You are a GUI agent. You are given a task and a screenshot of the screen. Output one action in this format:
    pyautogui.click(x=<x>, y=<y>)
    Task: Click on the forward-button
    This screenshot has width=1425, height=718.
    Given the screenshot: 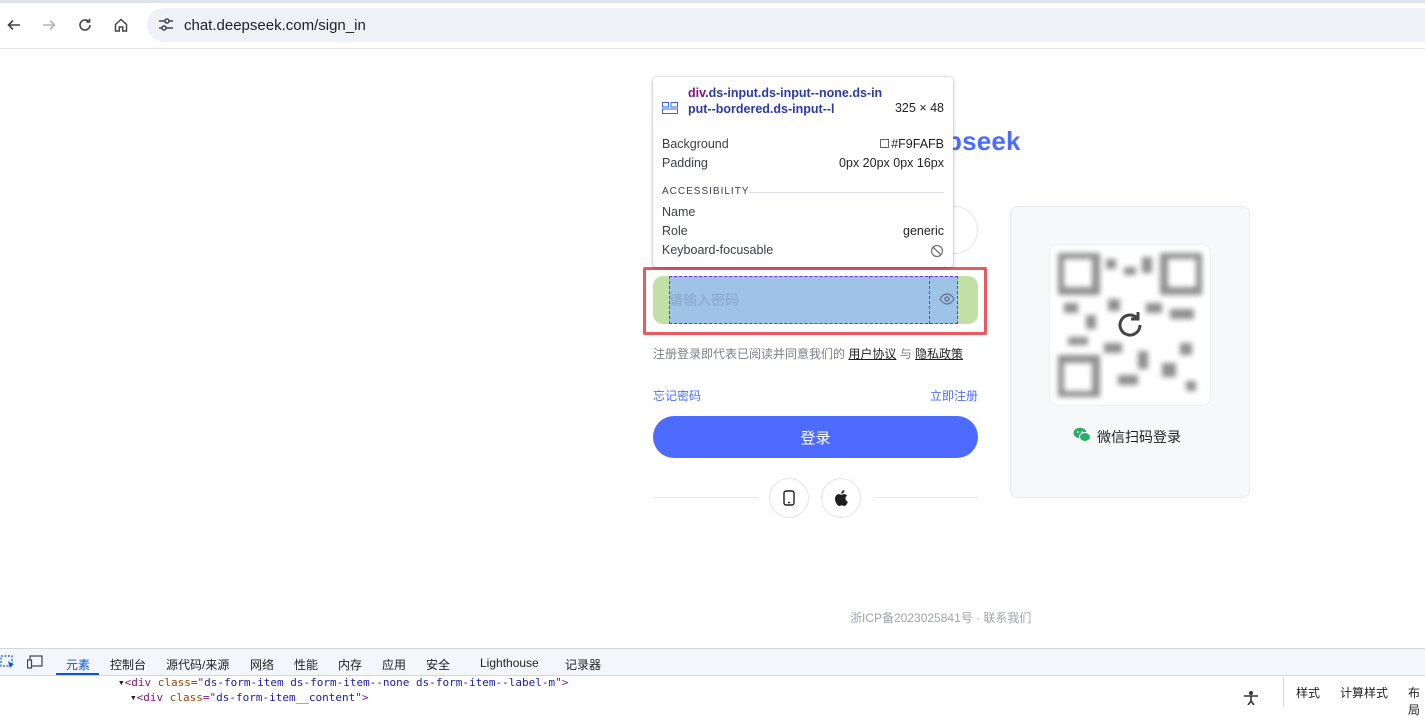 What is the action you would take?
    pyautogui.click(x=49, y=25)
    